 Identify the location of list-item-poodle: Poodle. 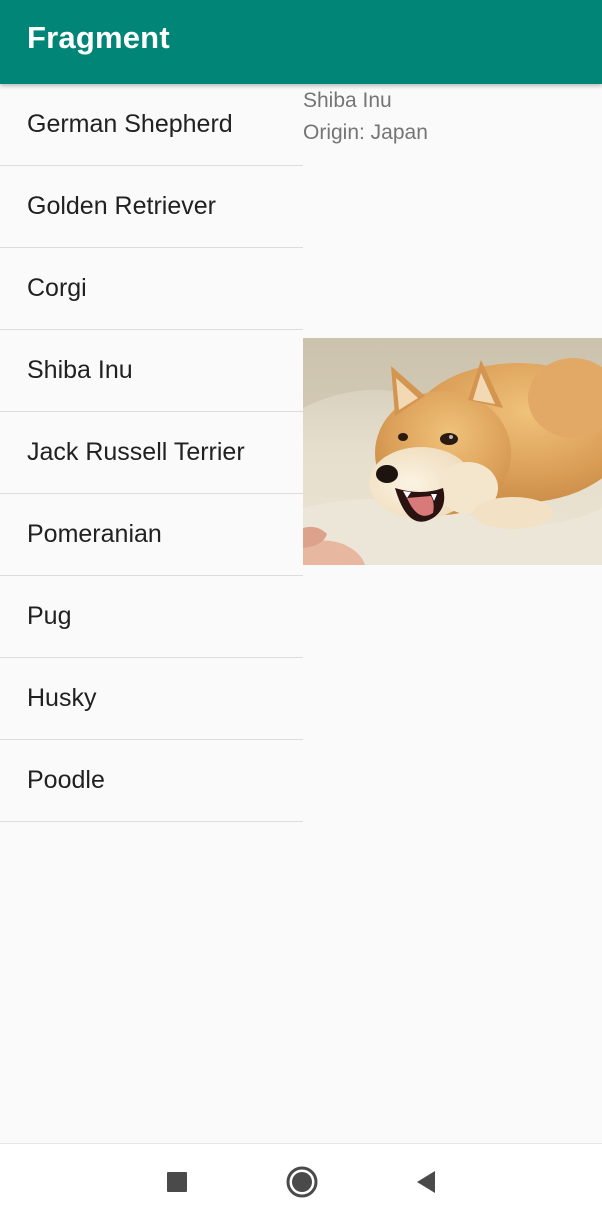
(151, 781).